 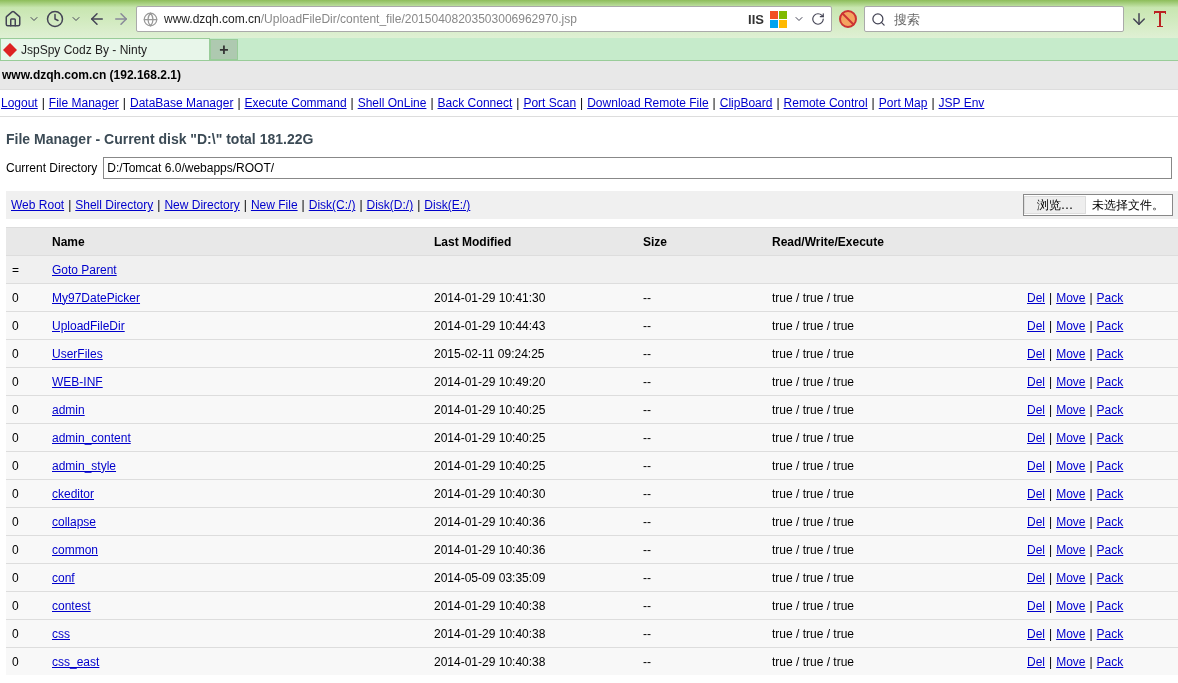 I want to click on letter-icon, so click(x=1160, y=19).